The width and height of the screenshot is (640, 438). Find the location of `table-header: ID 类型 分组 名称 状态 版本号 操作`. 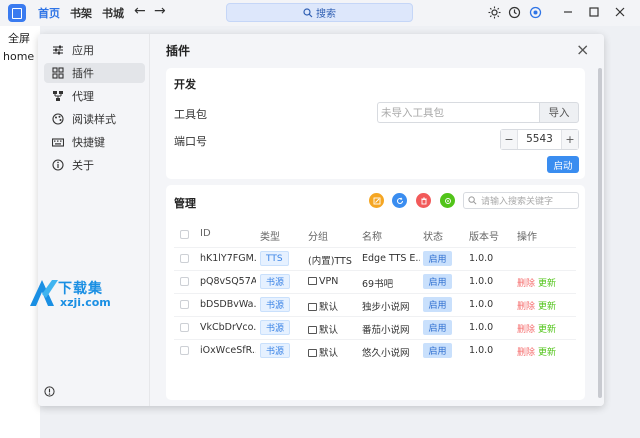

table-header: ID 类型 分组 名称 状态 版本号 操作 is located at coordinates (375, 235).